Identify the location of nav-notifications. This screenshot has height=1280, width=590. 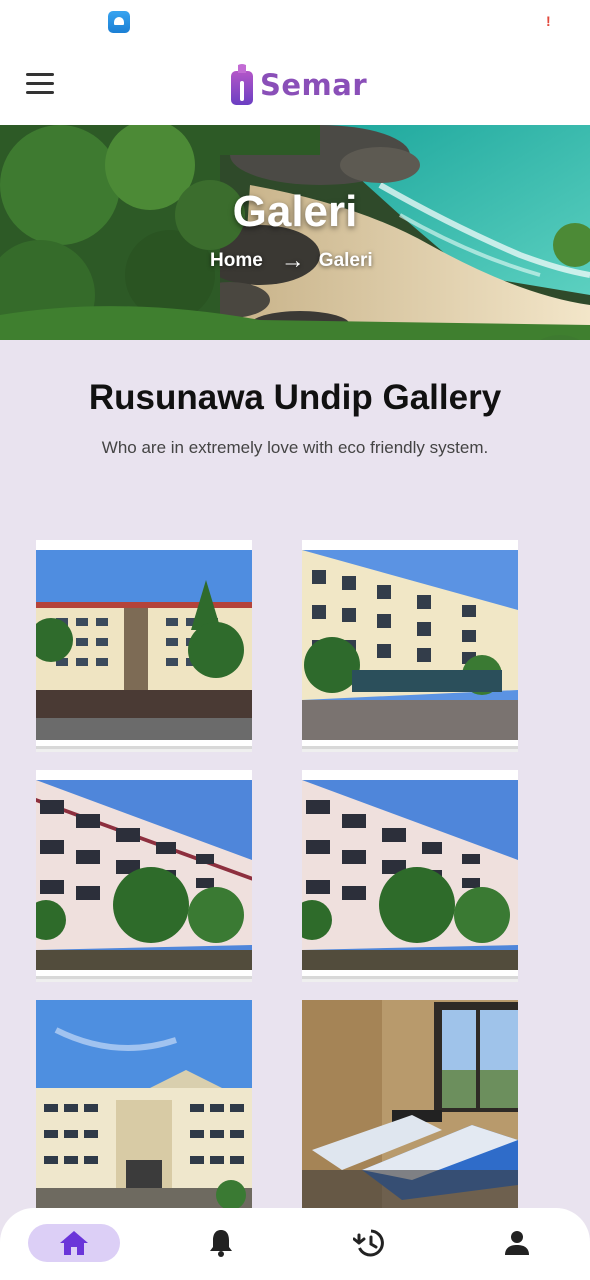
(221, 1243).